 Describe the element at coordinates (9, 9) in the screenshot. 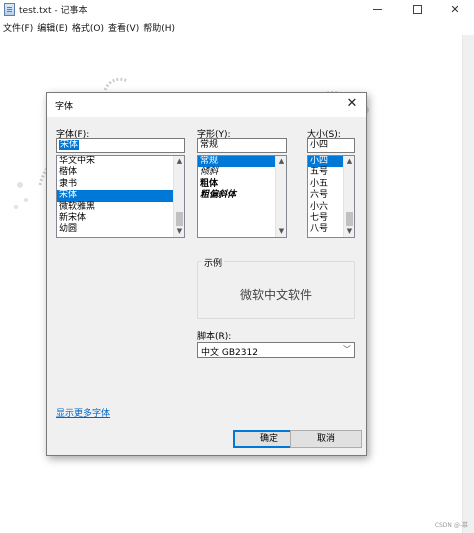

I see `notepad-icon` at that location.